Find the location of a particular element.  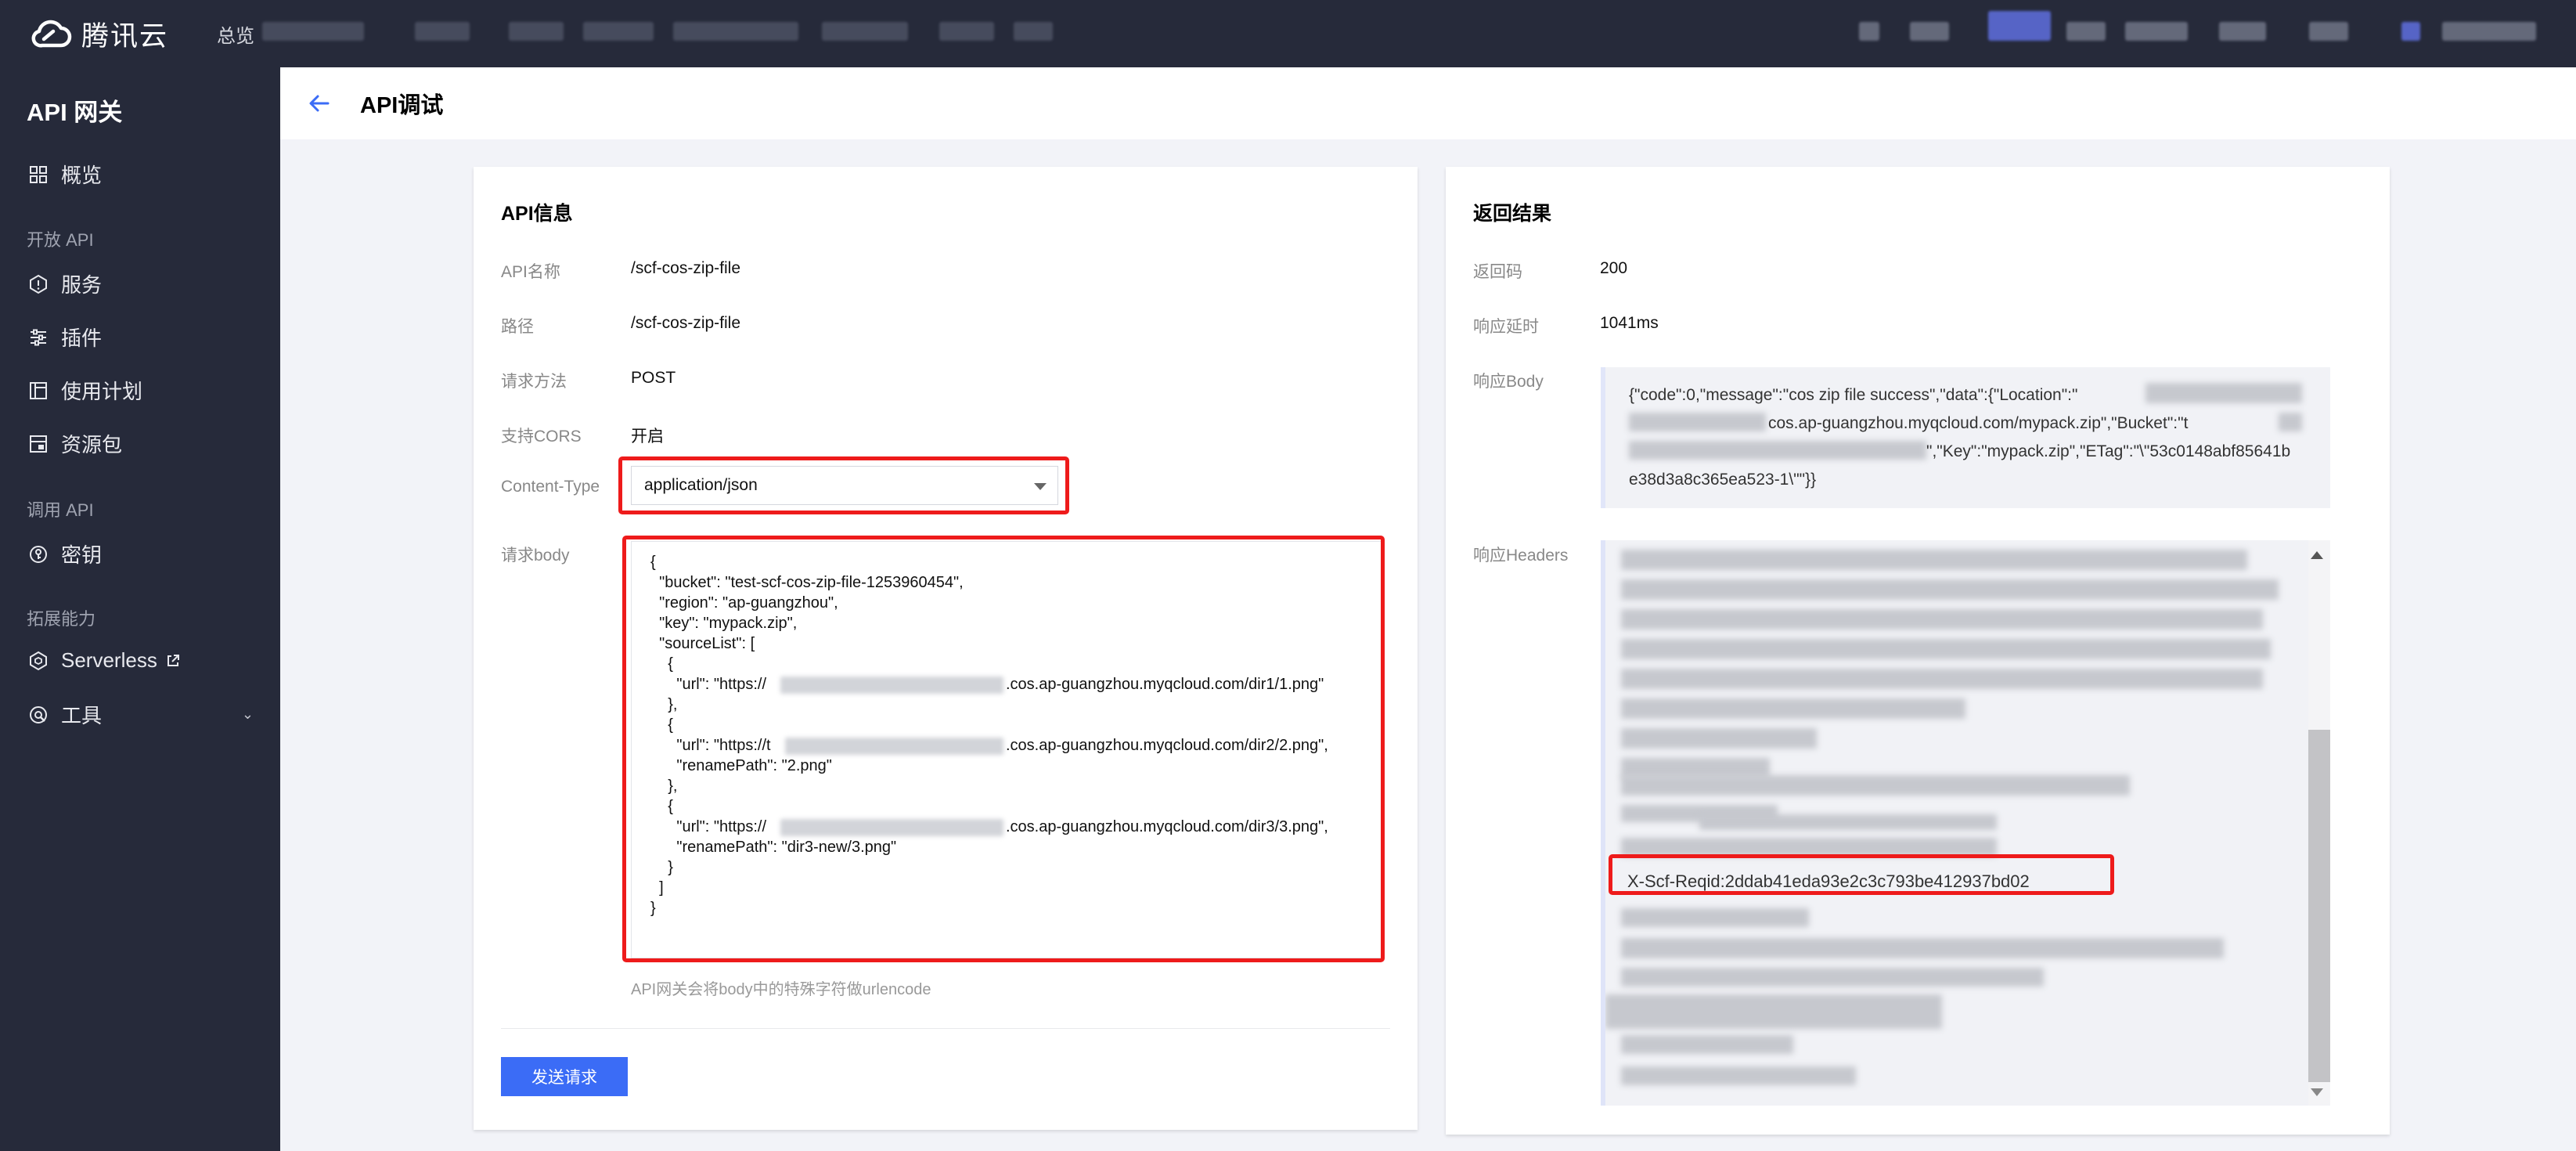

content-type-value: application/json is located at coordinates (701, 485).